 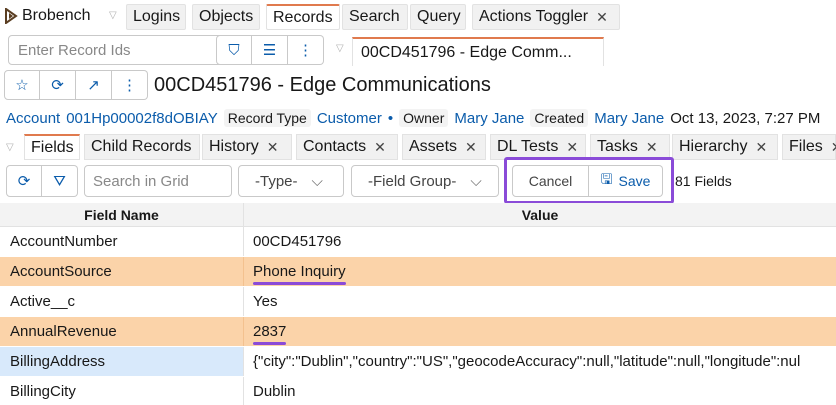 I want to click on table-row: Active__c Yes, so click(x=418, y=302).